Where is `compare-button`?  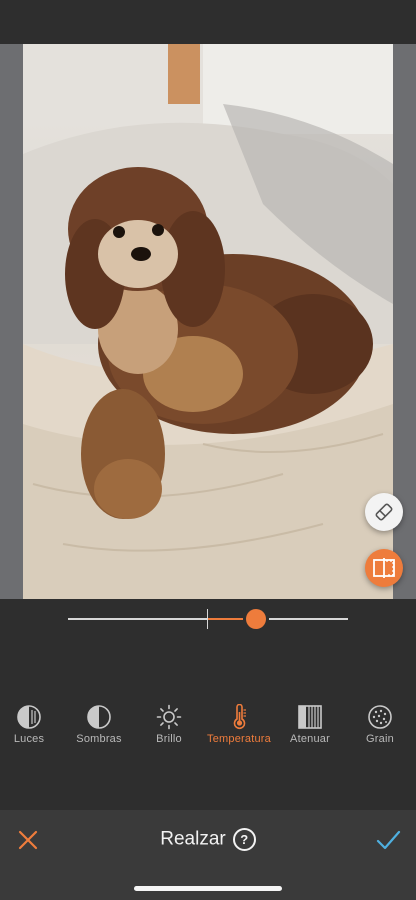
compare-button is located at coordinates (384, 568).